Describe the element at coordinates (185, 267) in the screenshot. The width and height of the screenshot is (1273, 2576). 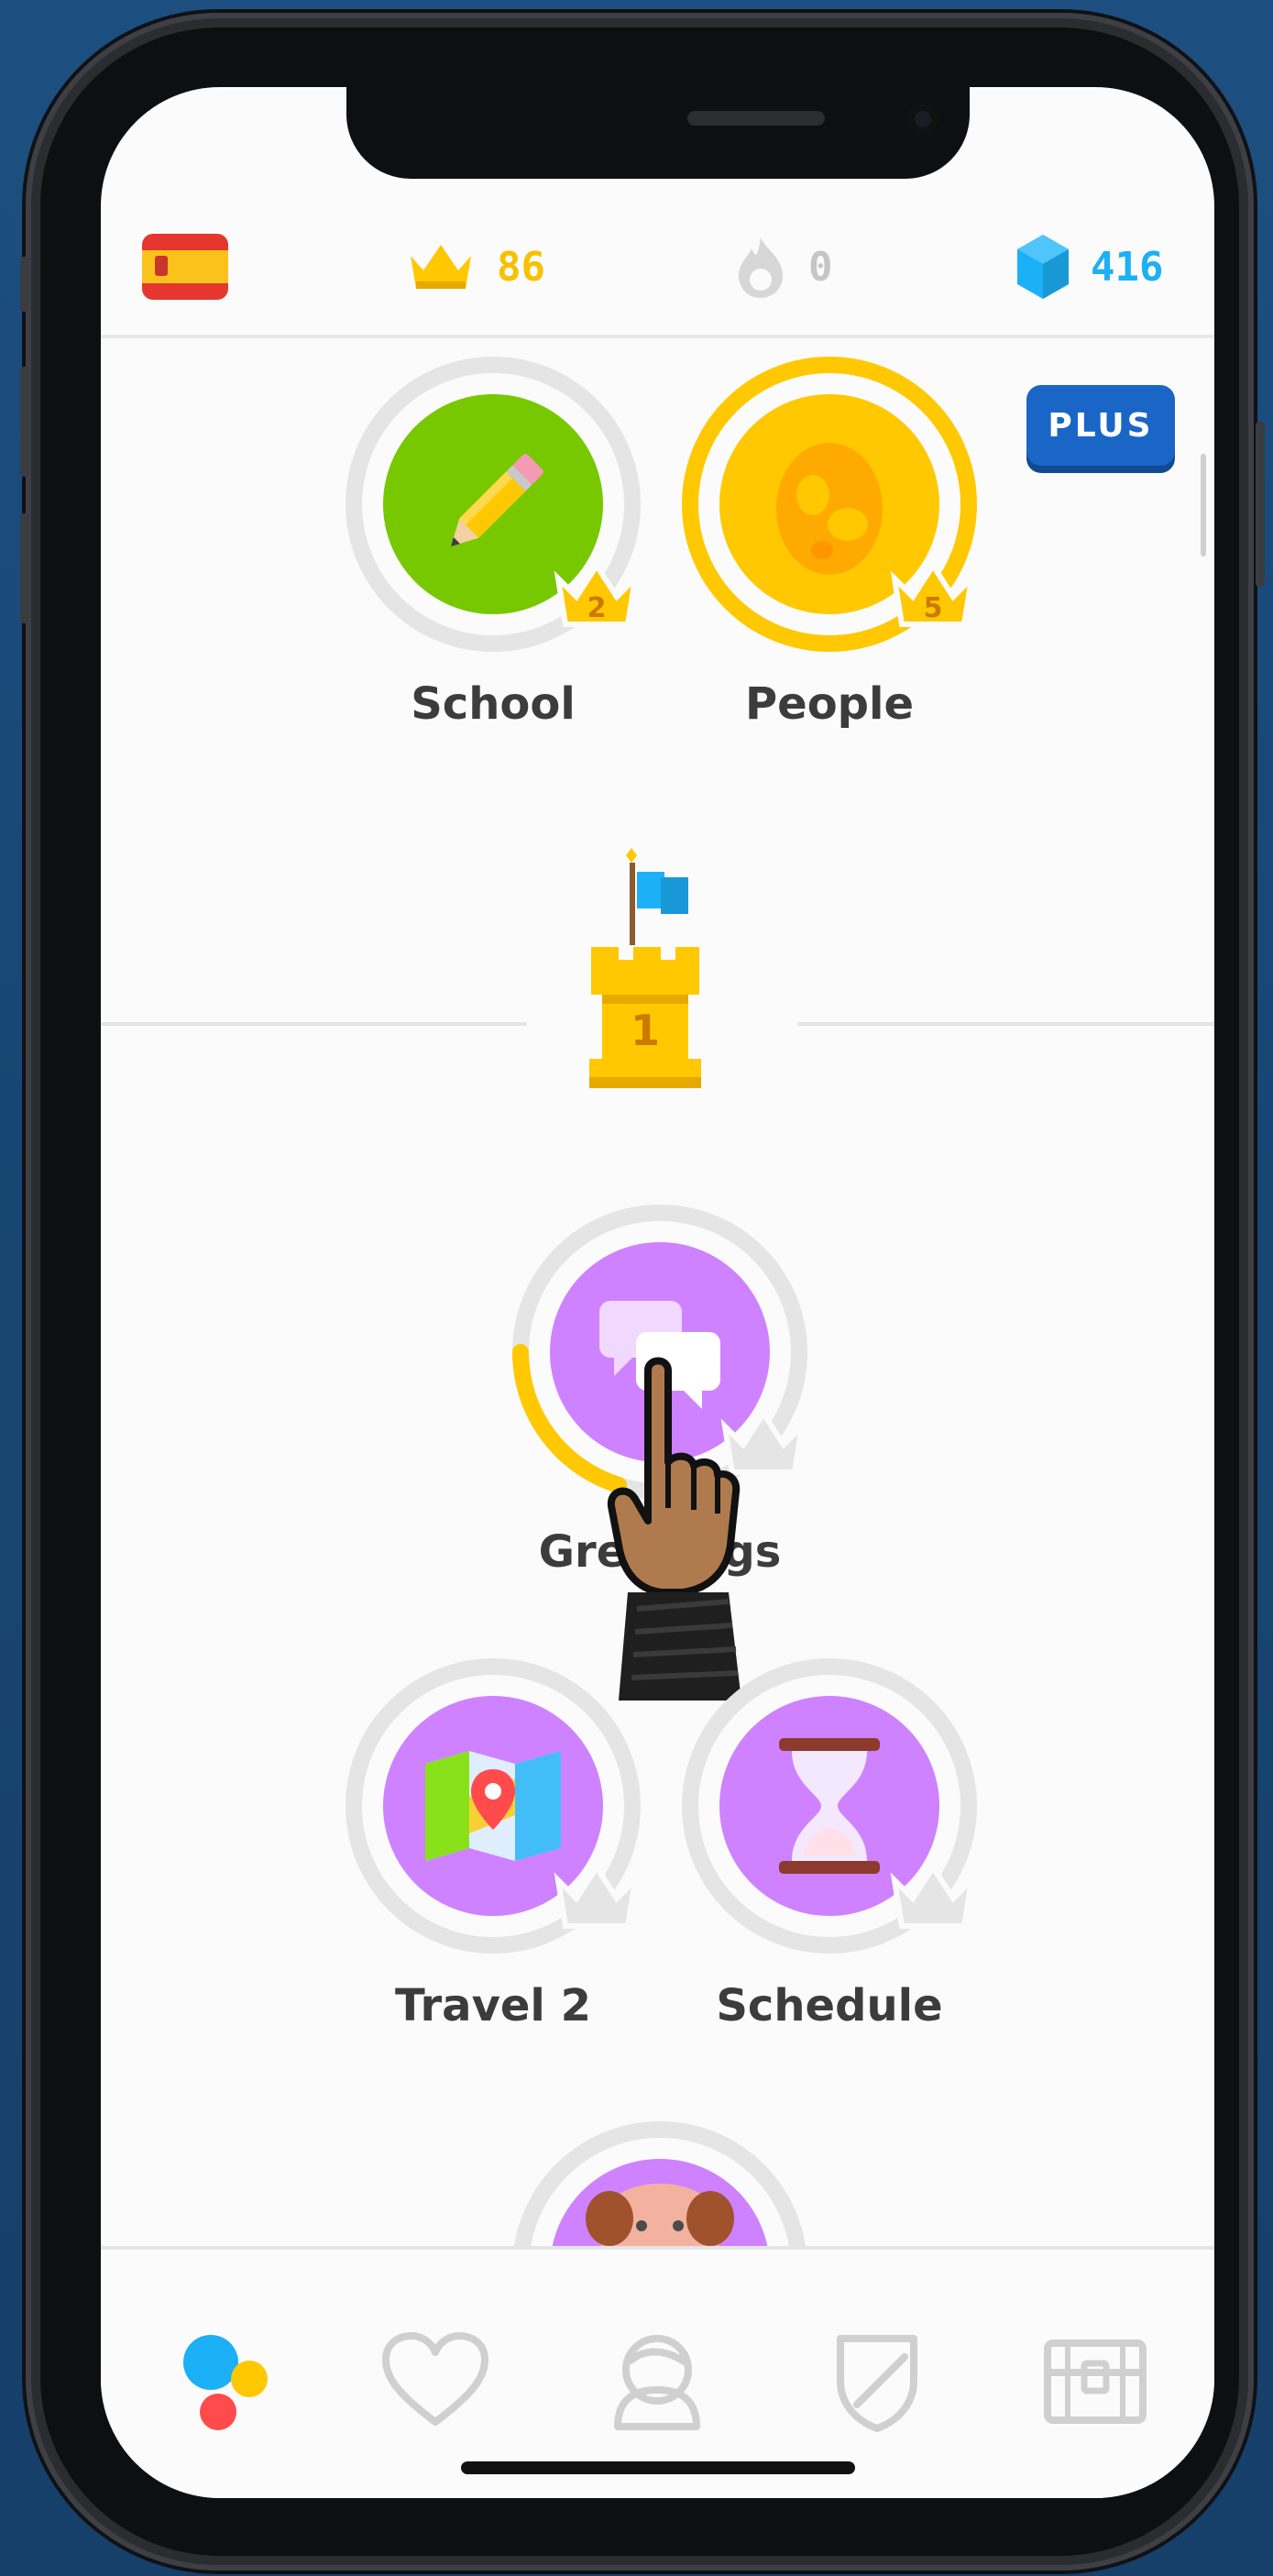
I see `spain-flag-icon` at that location.